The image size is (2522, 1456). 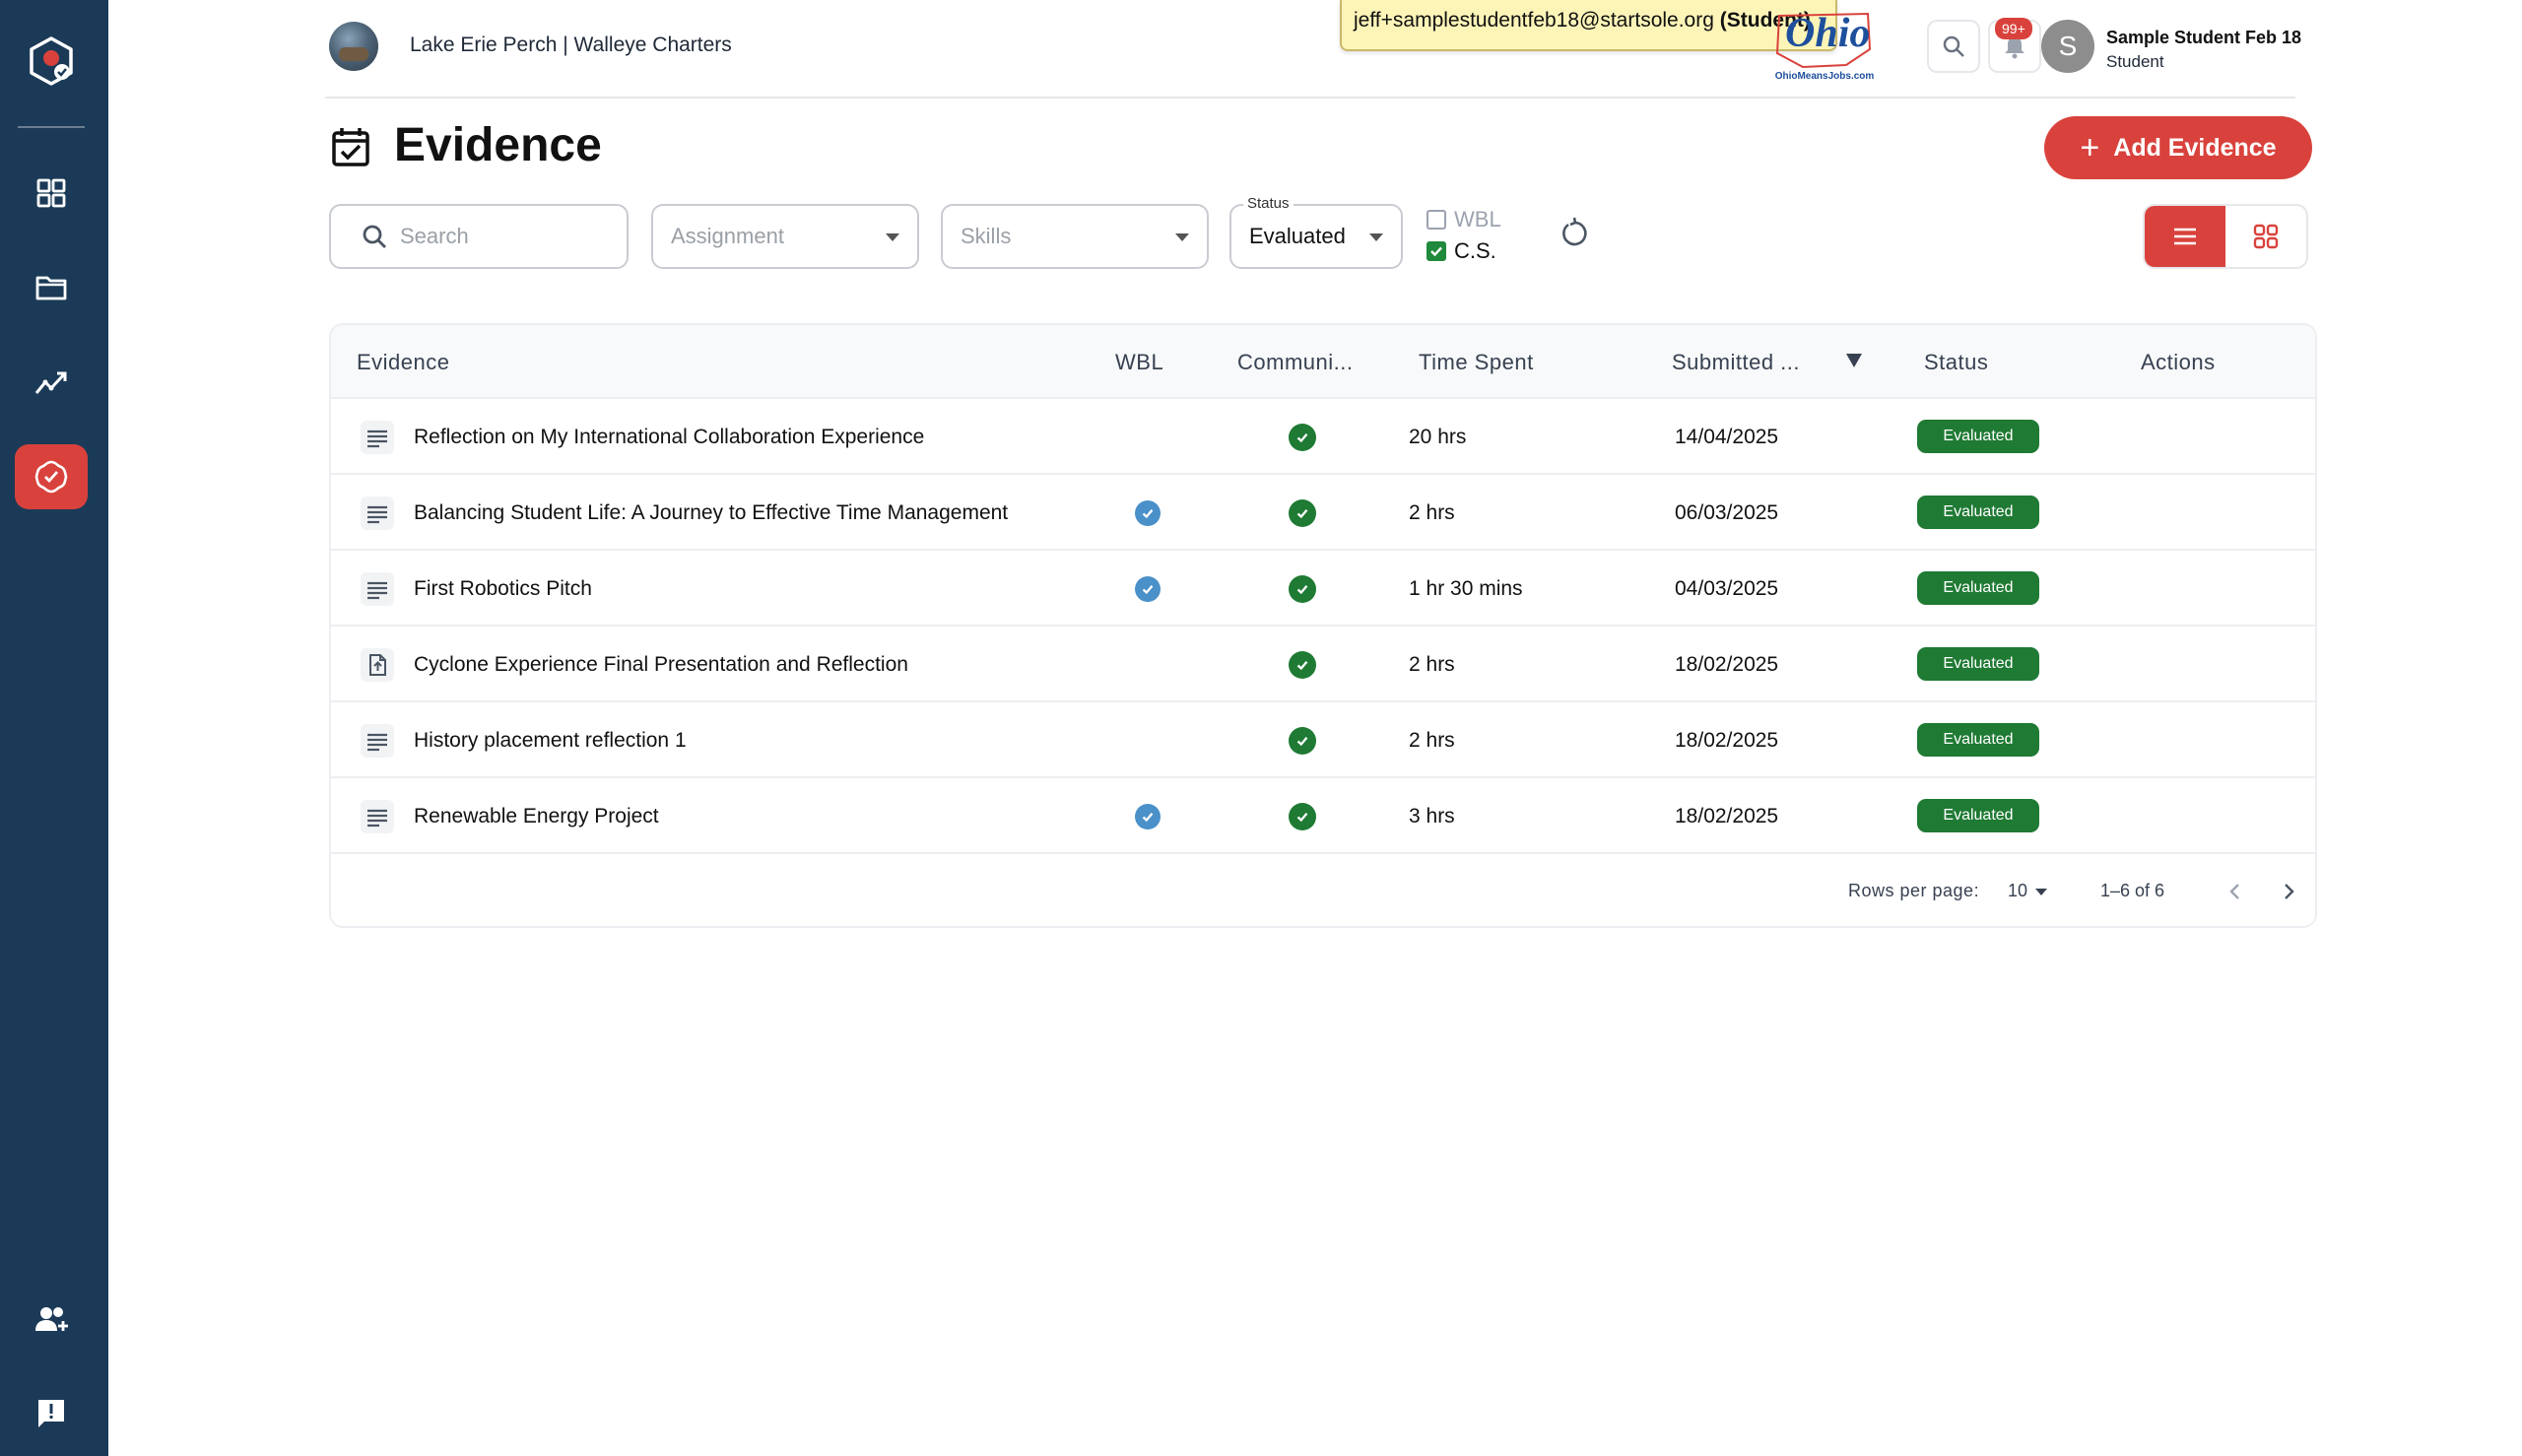 I want to click on ohio-logo-sub: OhioMeansJobs.com, so click(x=1824, y=76).